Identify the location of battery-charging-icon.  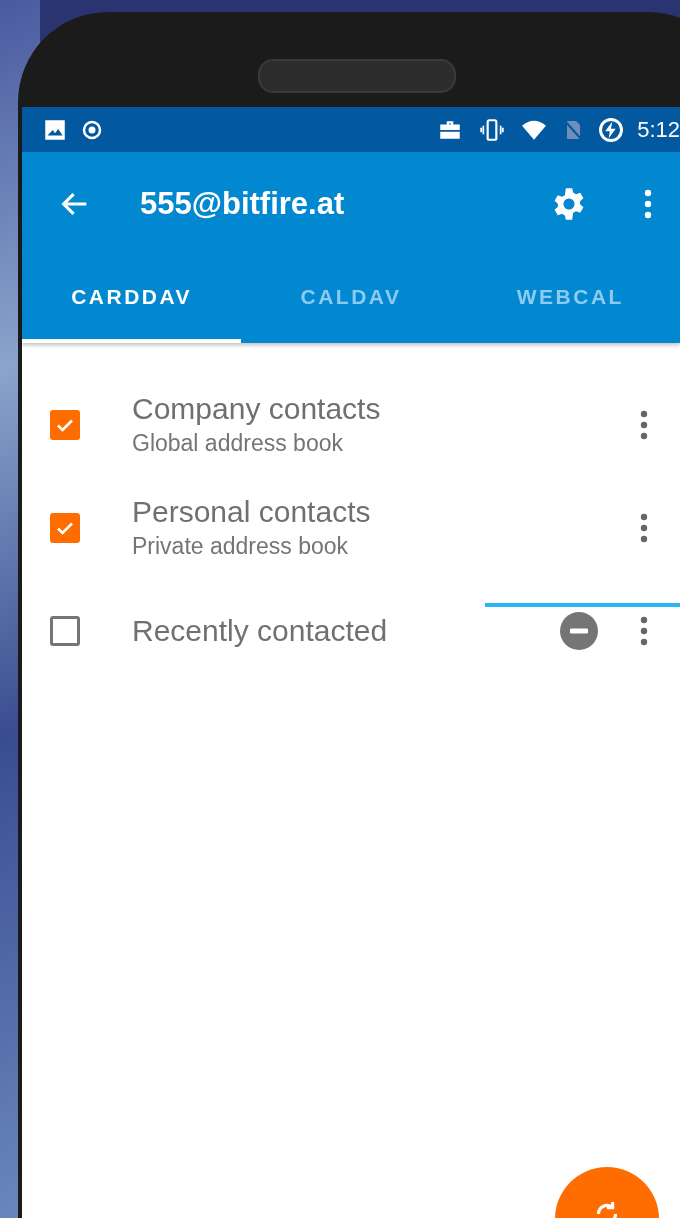
(611, 129).